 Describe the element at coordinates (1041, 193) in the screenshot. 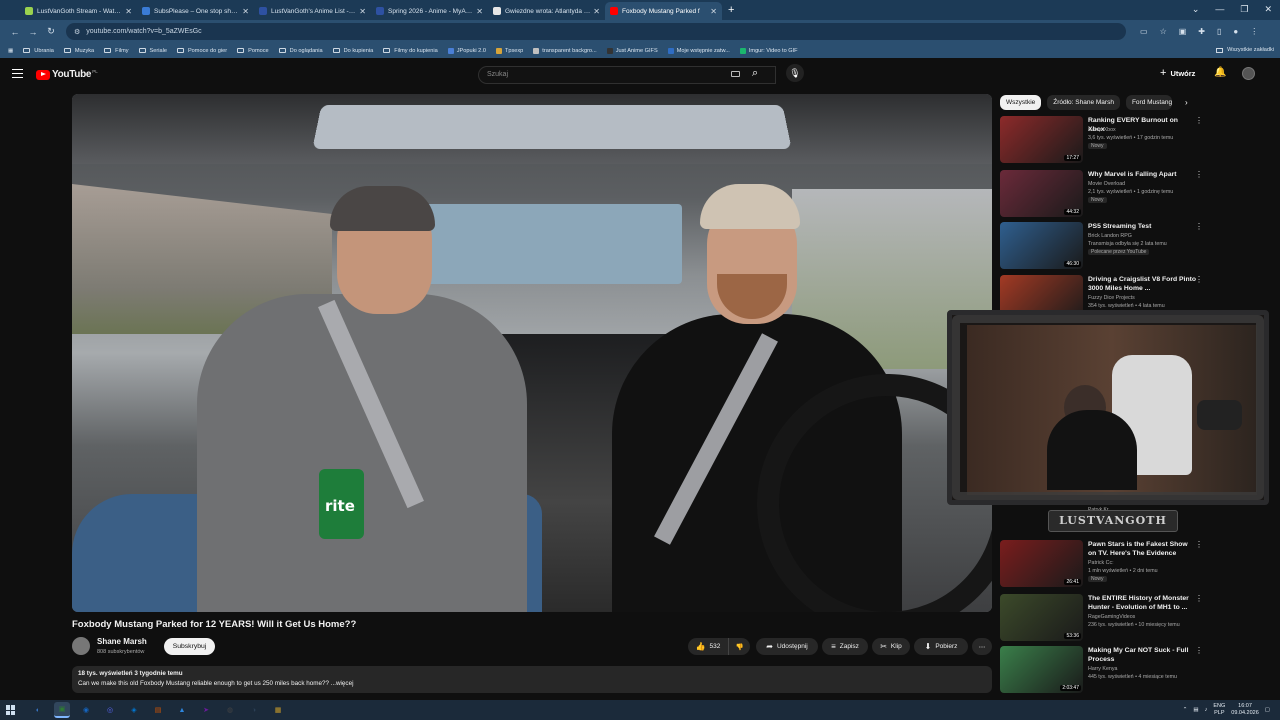

I see `video-thumbnail: 44:32` at that location.